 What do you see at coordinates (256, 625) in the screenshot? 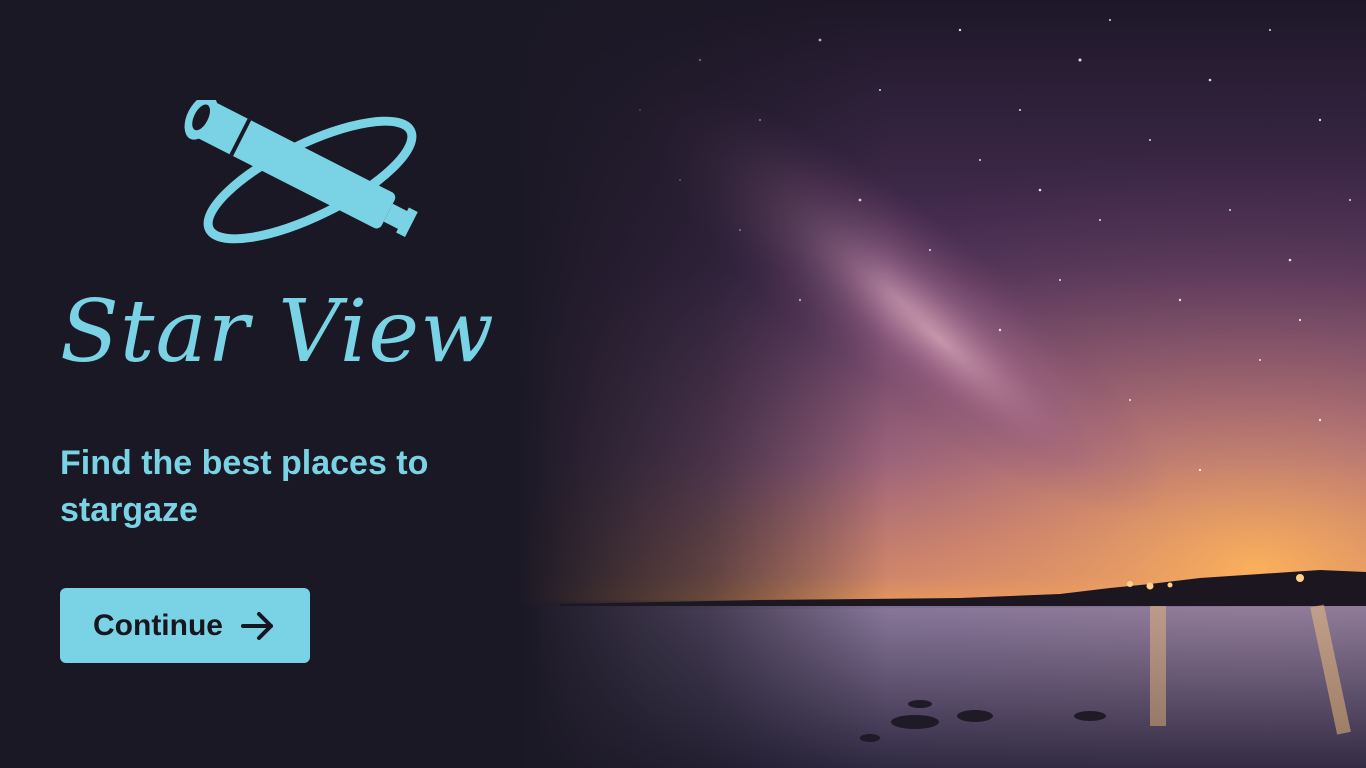
I see `arrow-right-icon` at bounding box center [256, 625].